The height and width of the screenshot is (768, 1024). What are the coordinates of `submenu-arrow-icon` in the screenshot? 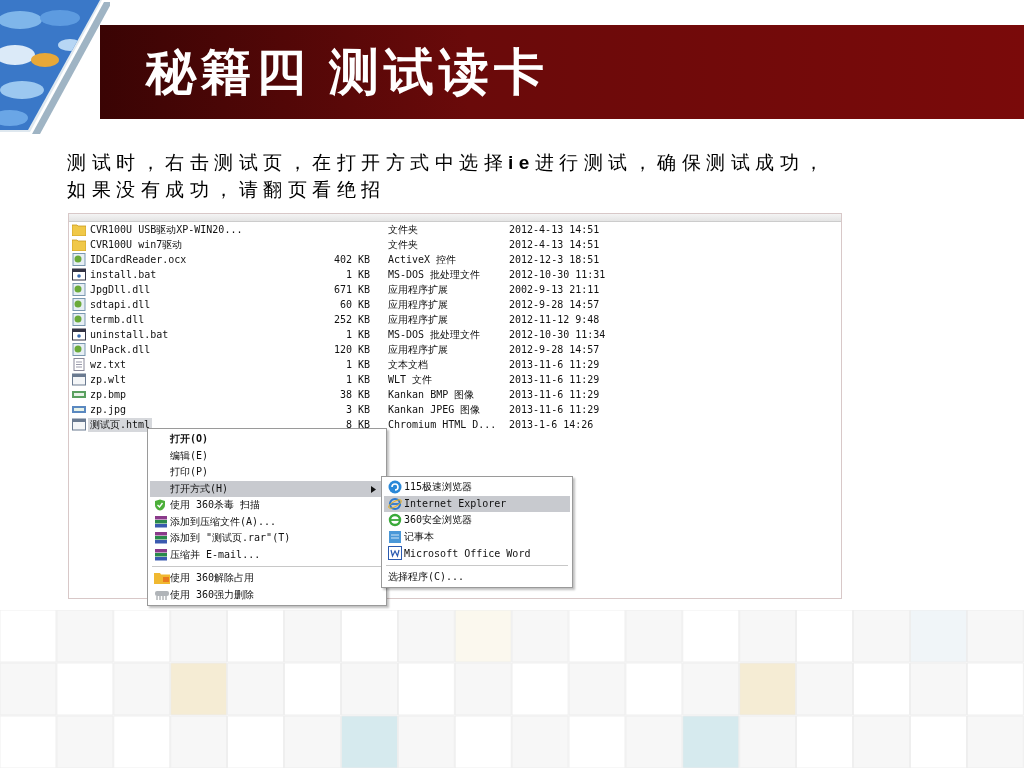 It's located at (373, 489).